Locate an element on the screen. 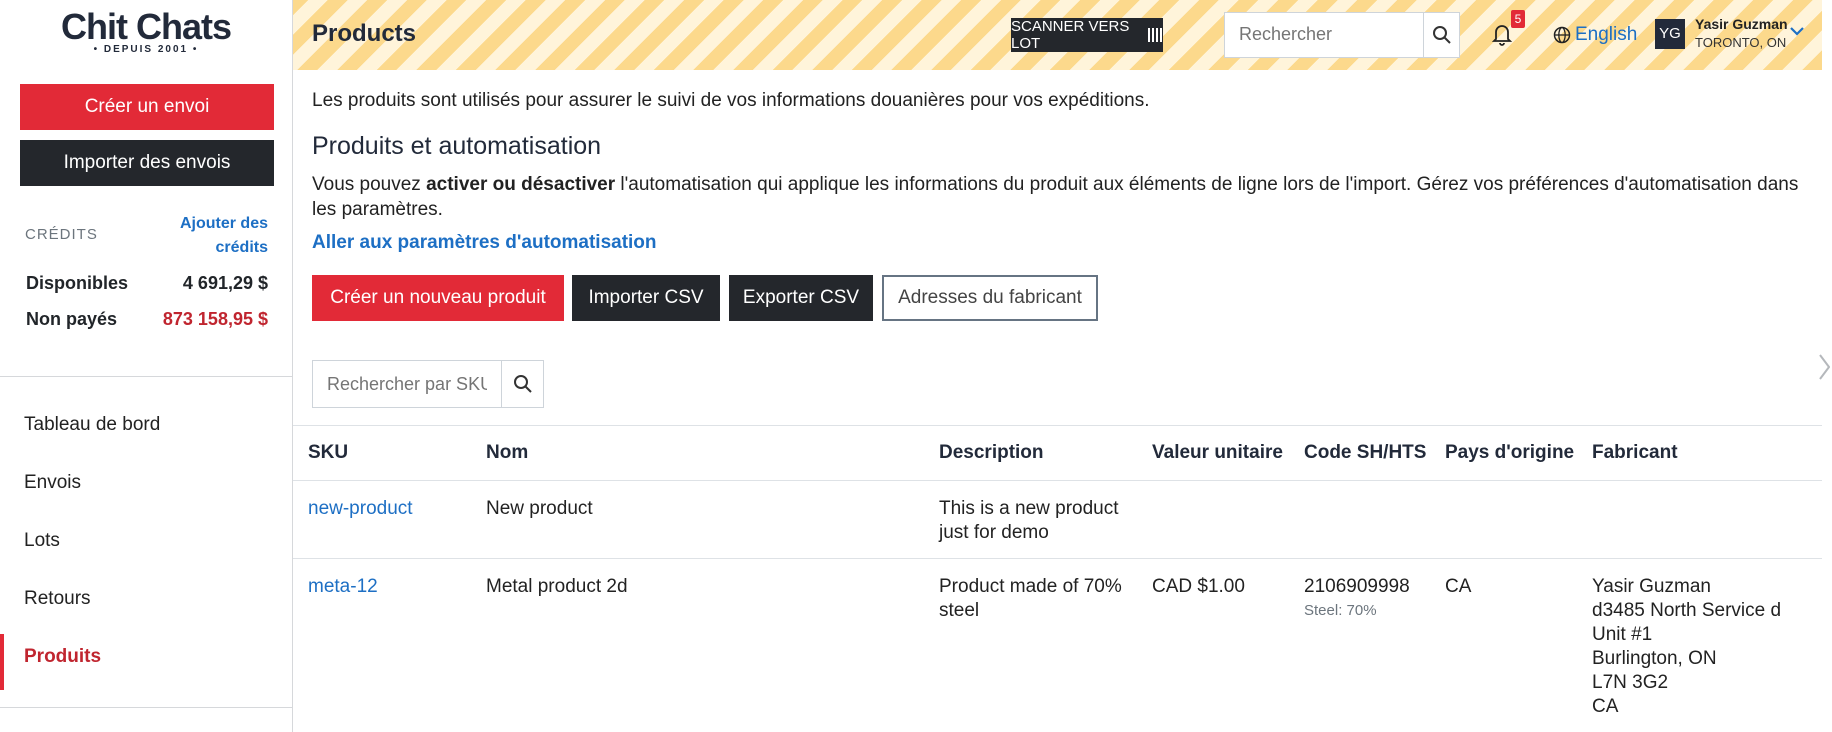 This screenshot has width=1832, height=732. avatar: YG is located at coordinates (1670, 34).